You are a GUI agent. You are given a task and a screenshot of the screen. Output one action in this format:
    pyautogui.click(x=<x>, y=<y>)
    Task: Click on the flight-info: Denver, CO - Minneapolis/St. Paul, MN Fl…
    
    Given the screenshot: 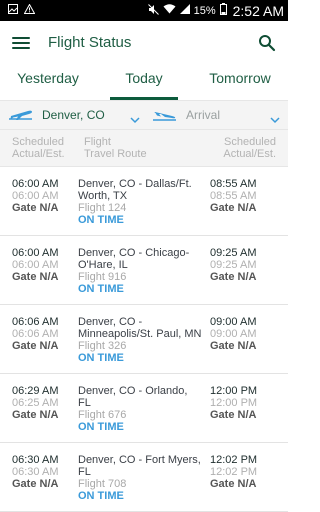 What is the action you would take?
    pyautogui.click(x=144, y=344)
    